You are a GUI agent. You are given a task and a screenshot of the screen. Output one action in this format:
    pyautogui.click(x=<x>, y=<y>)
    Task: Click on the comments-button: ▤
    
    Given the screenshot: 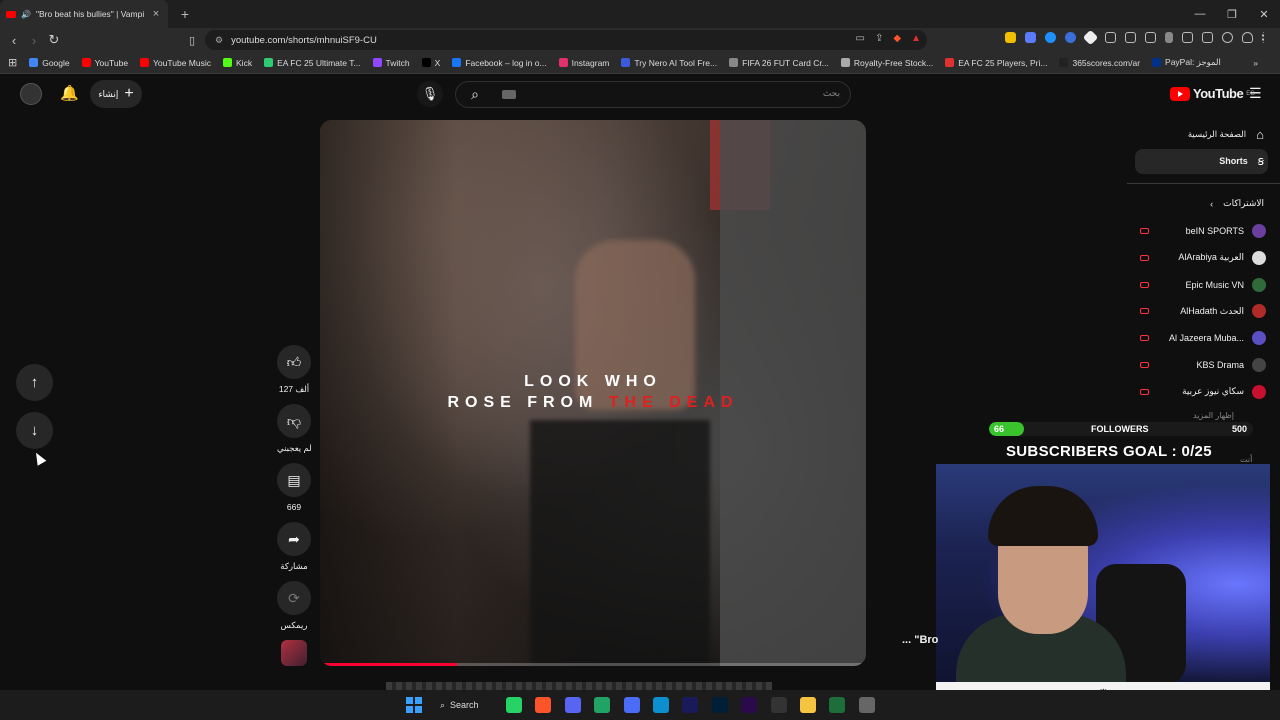 What is the action you would take?
    pyautogui.click(x=294, y=480)
    